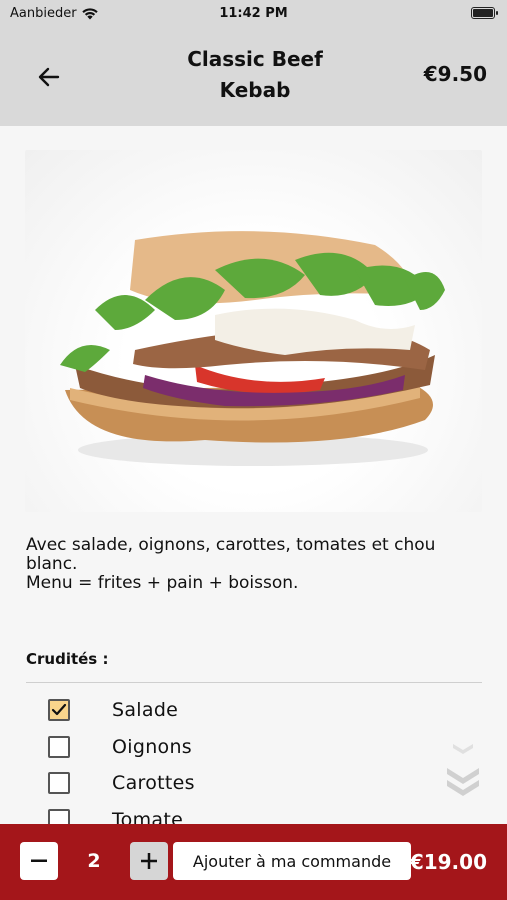  I want to click on clock: 11:42 PM, so click(253, 13).